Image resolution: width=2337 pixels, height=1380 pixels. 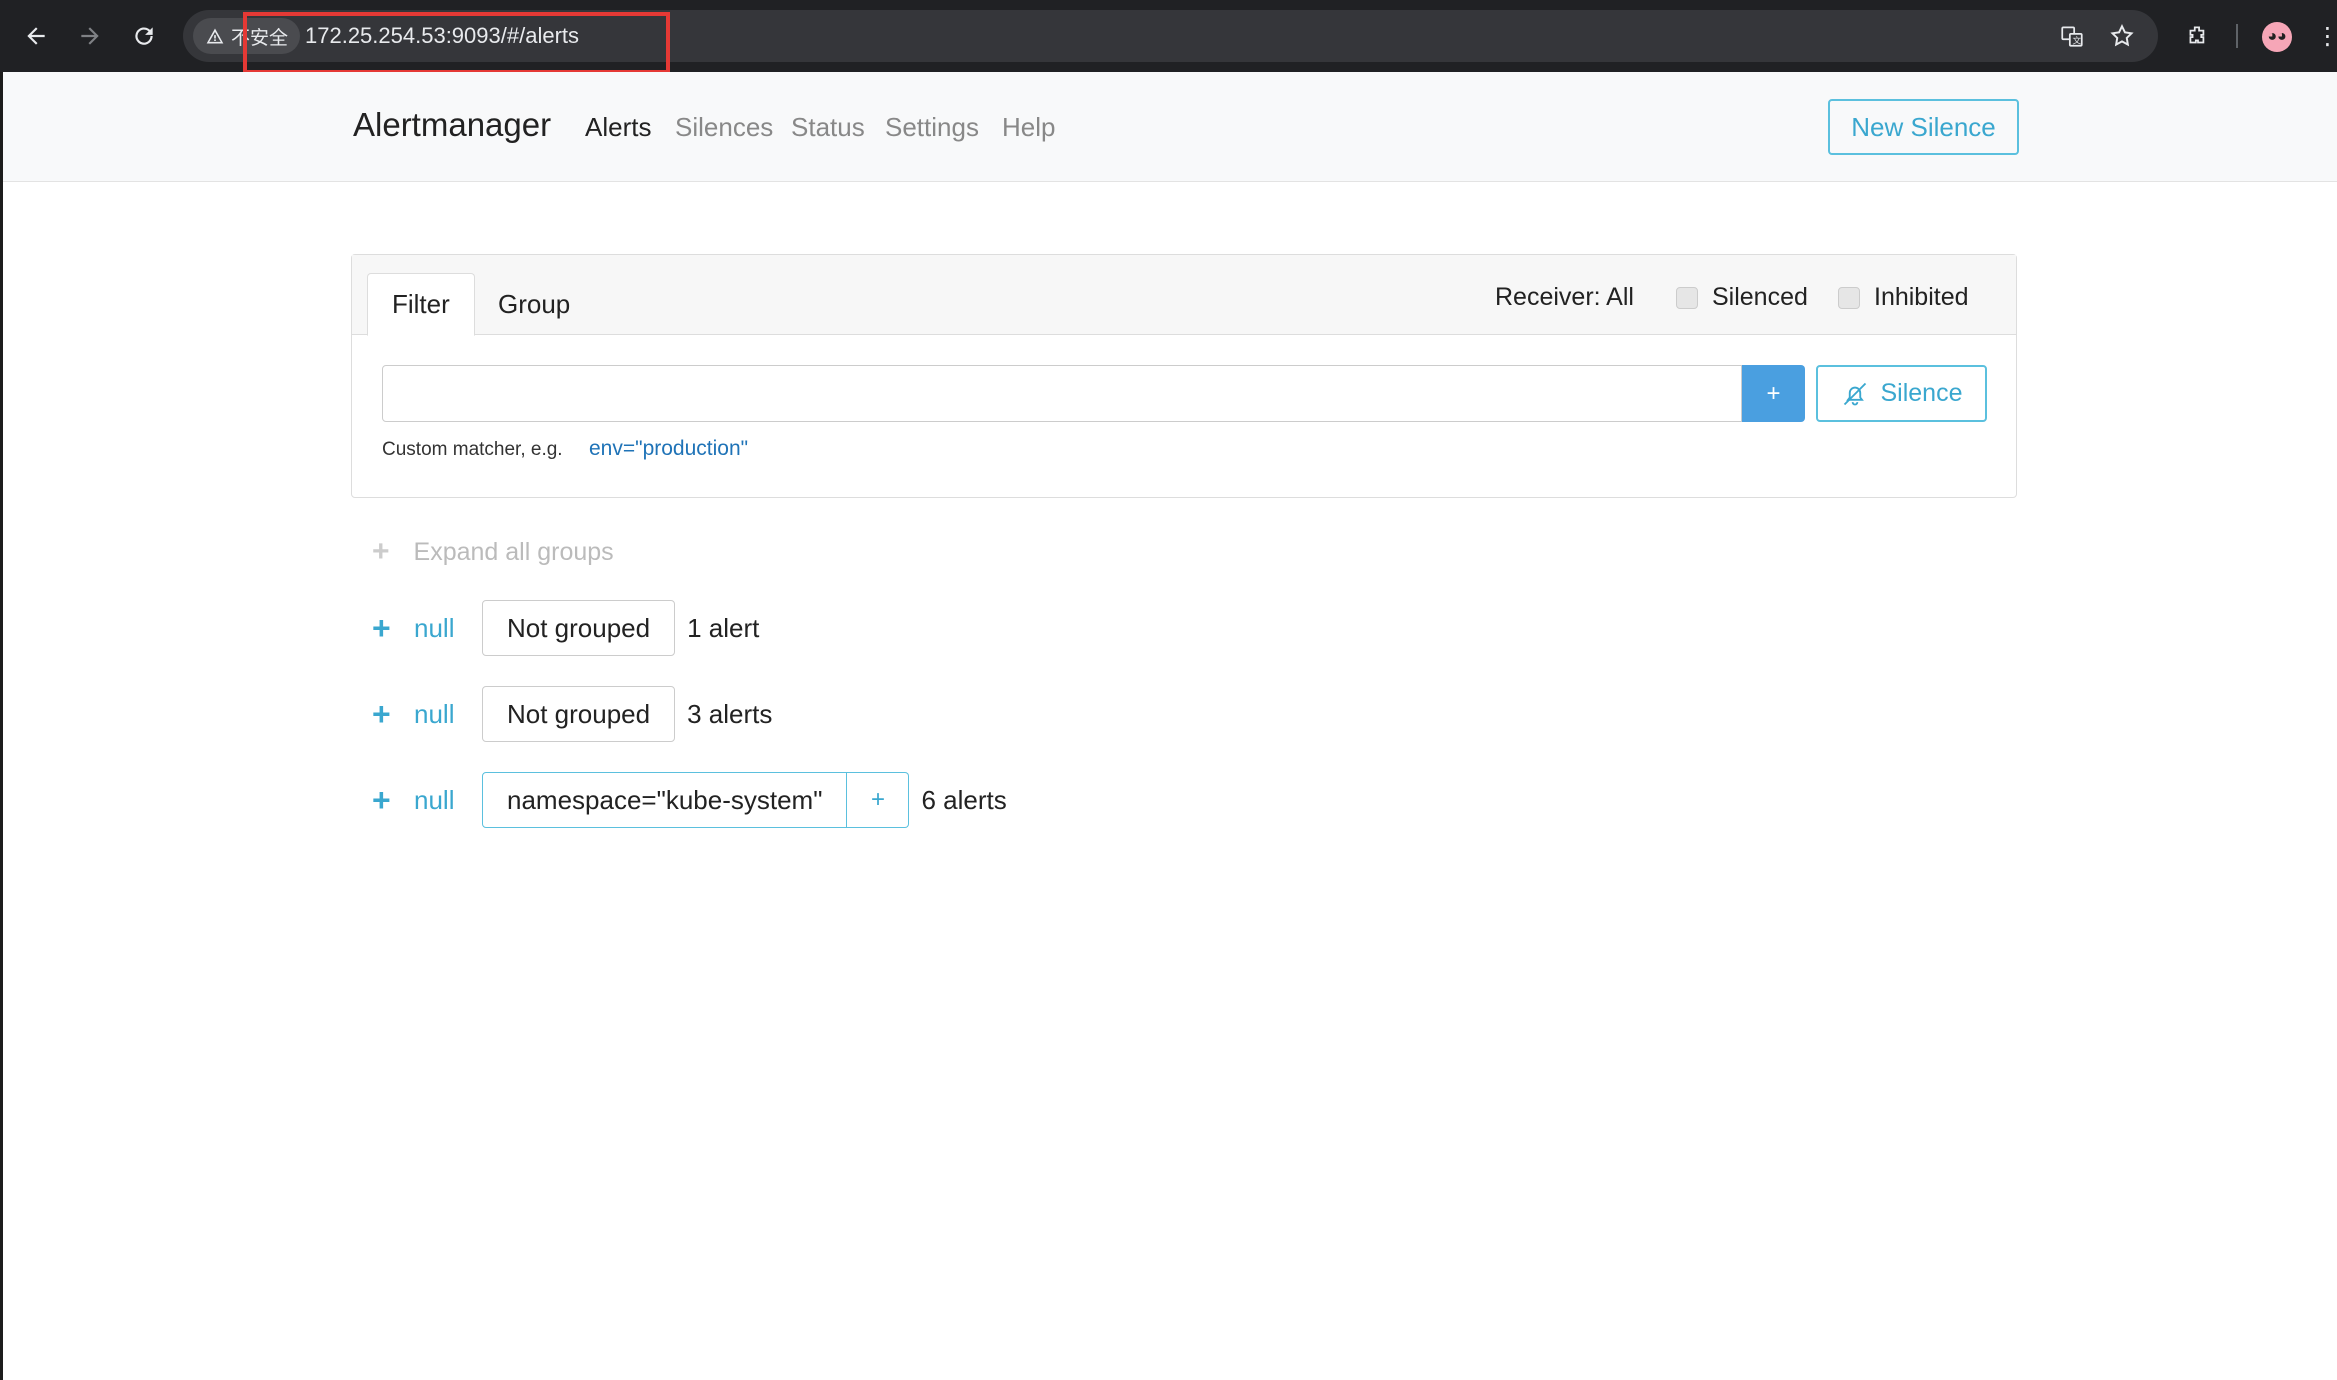 What do you see at coordinates (2237, 36) in the screenshot?
I see `toolbar-separator` at bounding box center [2237, 36].